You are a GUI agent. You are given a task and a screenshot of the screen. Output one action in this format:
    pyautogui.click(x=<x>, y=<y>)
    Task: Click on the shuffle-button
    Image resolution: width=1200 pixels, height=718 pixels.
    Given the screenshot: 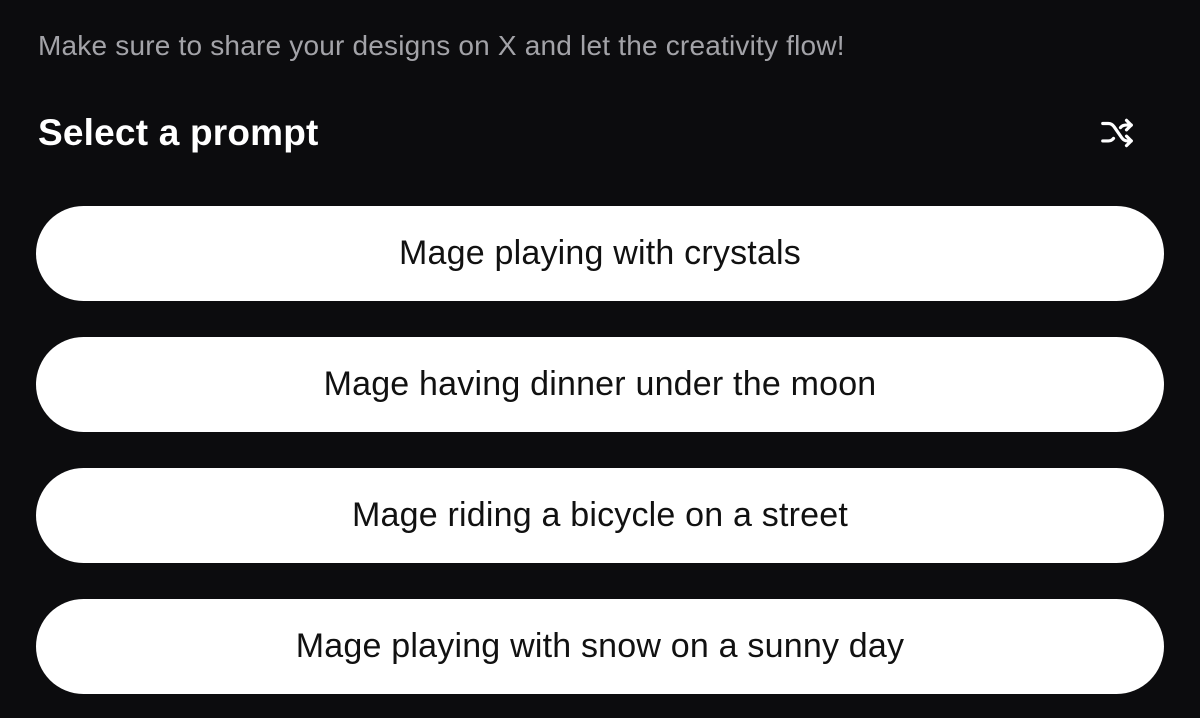 What is the action you would take?
    pyautogui.click(x=1117, y=133)
    